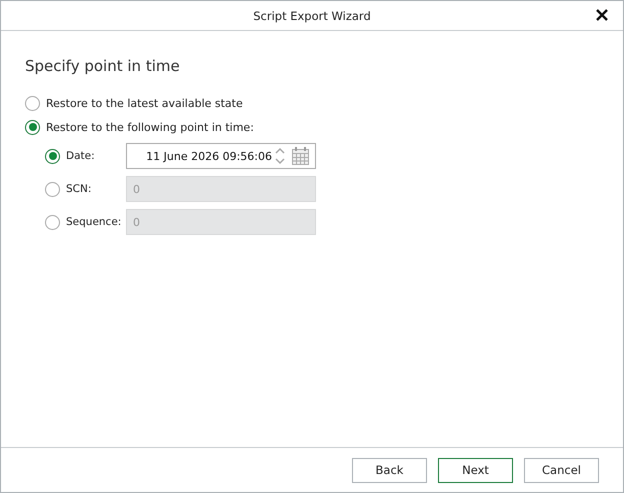  What do you see at coordinates (300, 156) in the screenshot?
I see `calendar-icon` at bounding box center [300, 156].